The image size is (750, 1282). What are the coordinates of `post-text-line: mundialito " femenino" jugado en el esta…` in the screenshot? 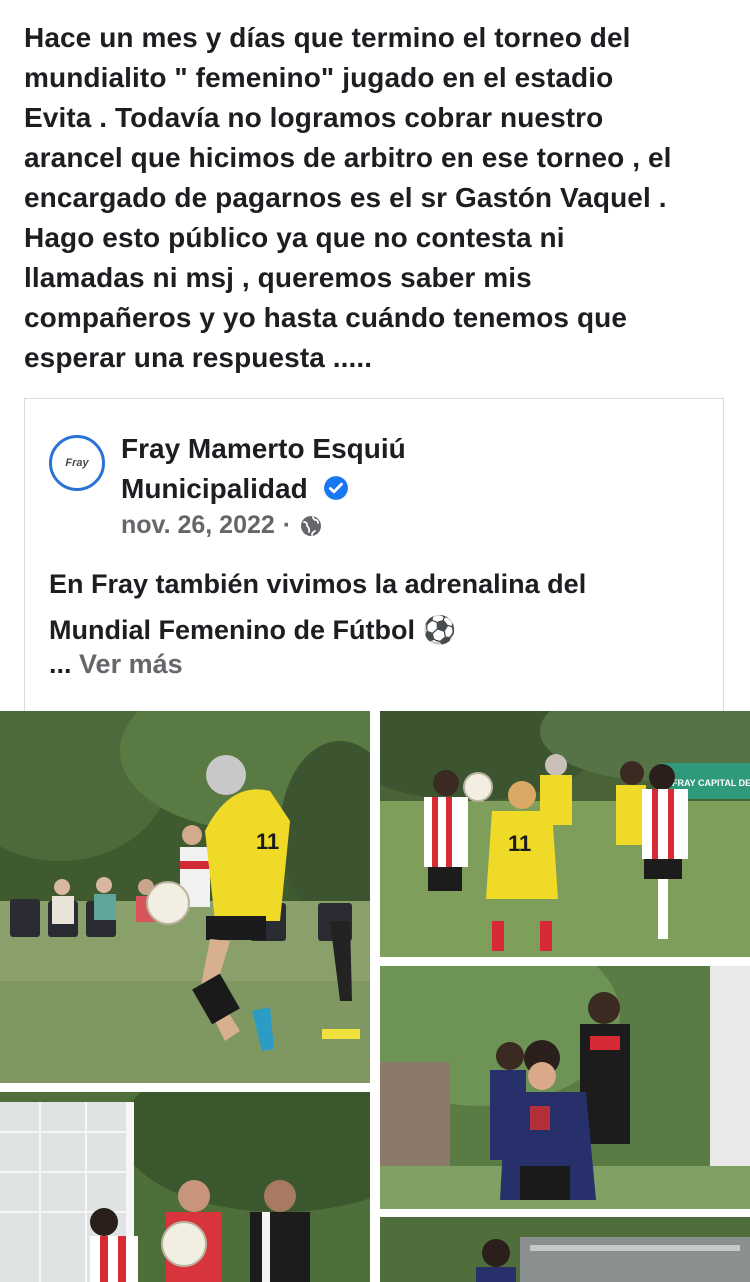 It's located at (319, 77).